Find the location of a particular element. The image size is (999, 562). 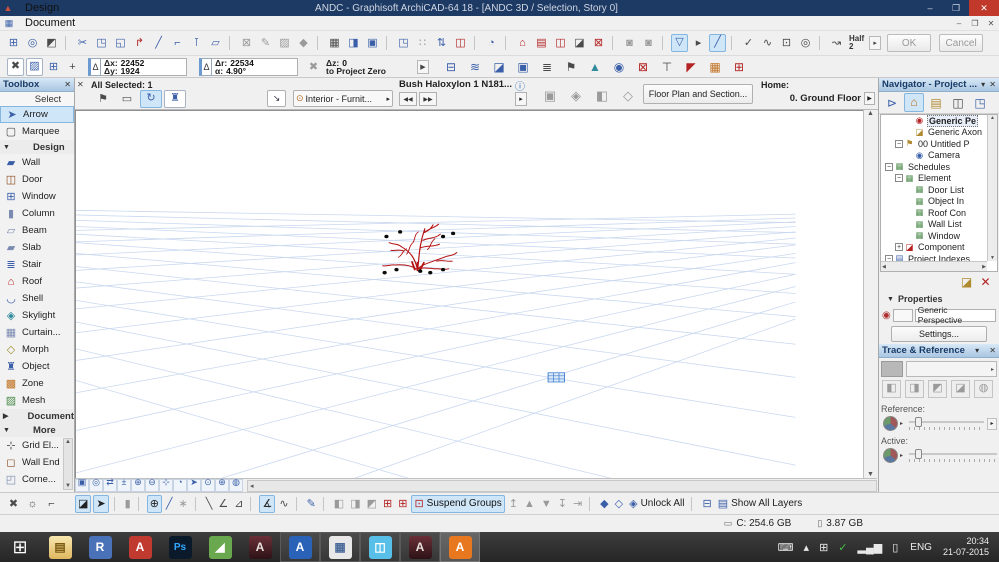

angle-constraint-icon: ∠ ▾ is located at coordinates (223, 504).